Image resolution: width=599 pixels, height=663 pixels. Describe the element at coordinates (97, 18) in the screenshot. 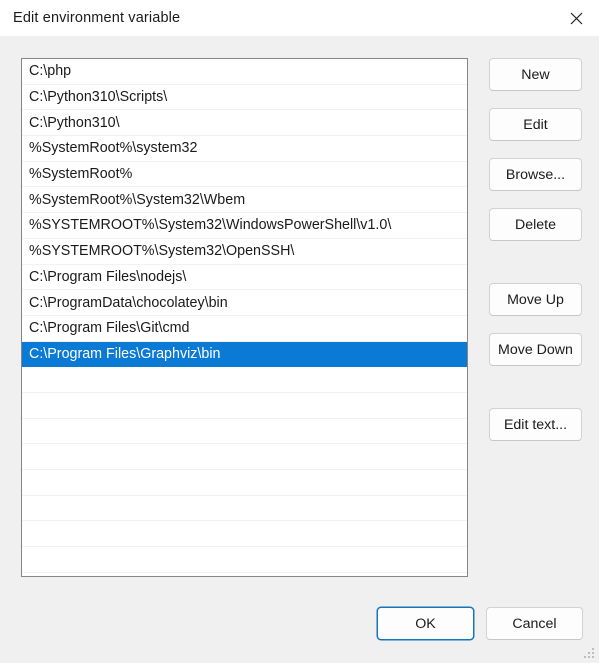

I see `window-title: Edit environment variable` at that location.